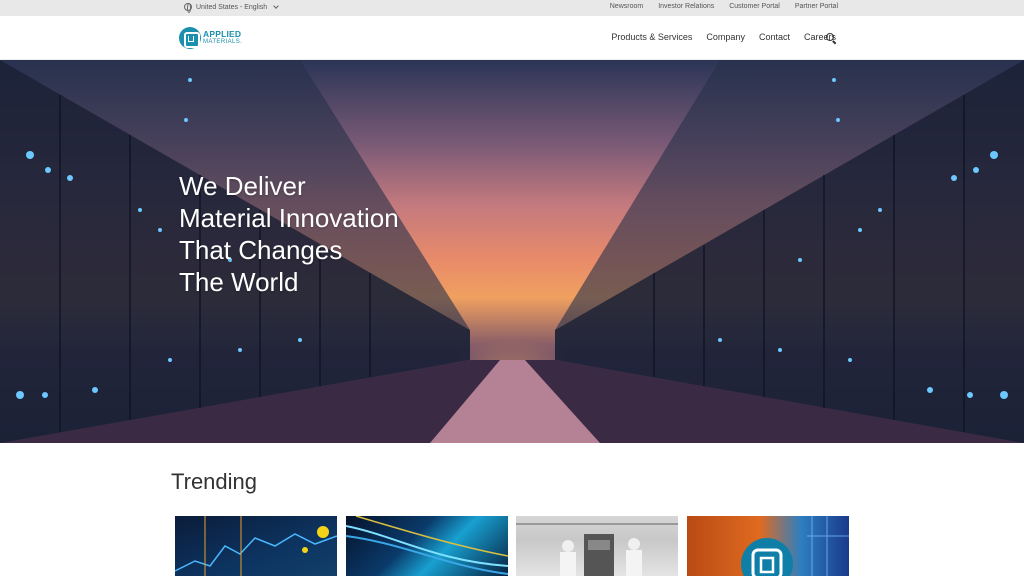 Image resolution: width=1024 pixels, height=576 pixels. What do you see at coordinates (774, 37) in the screenshot?
I see `nav-item-contact: Contact` at bounding box center [774, 37].